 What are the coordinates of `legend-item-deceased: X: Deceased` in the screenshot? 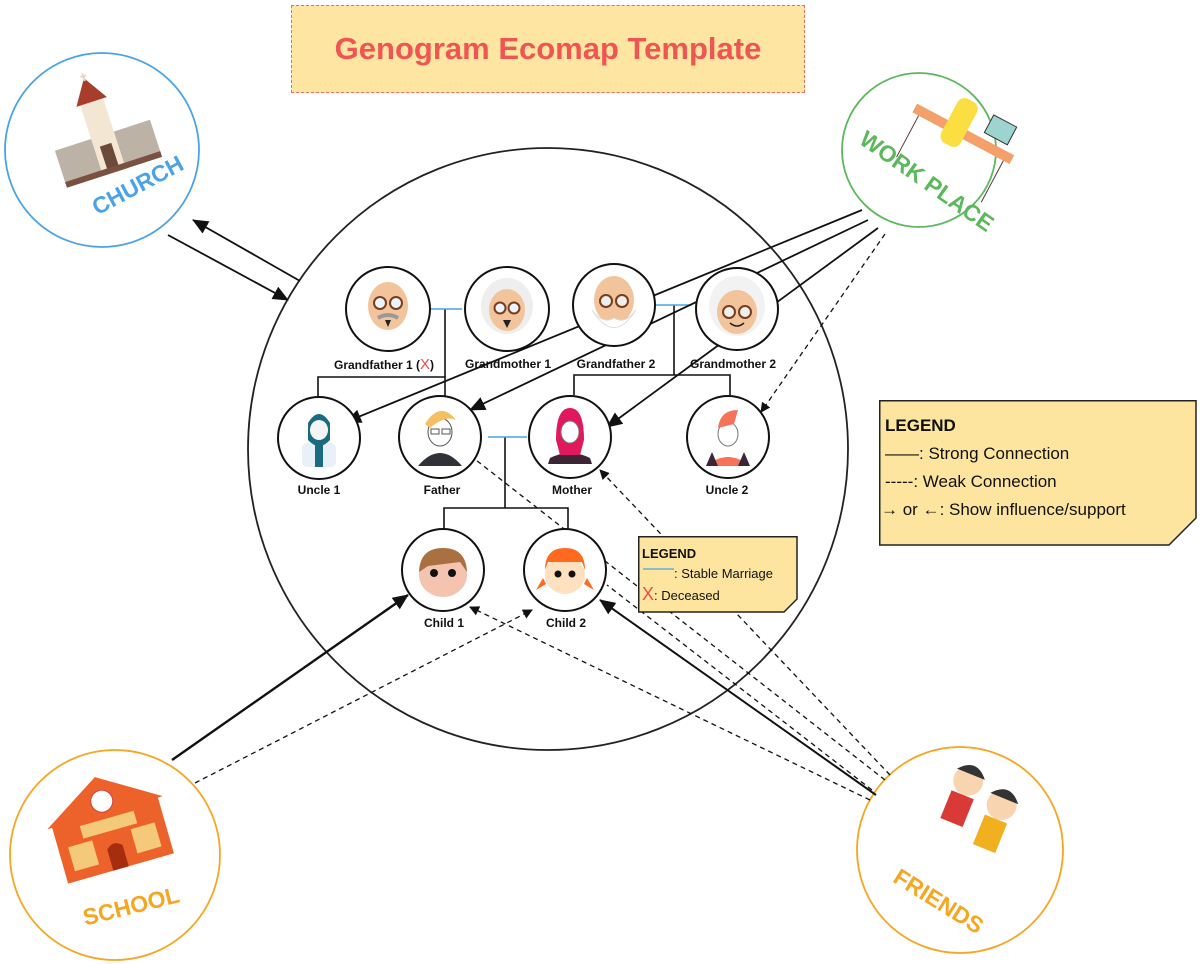 It's located at (707, 595).